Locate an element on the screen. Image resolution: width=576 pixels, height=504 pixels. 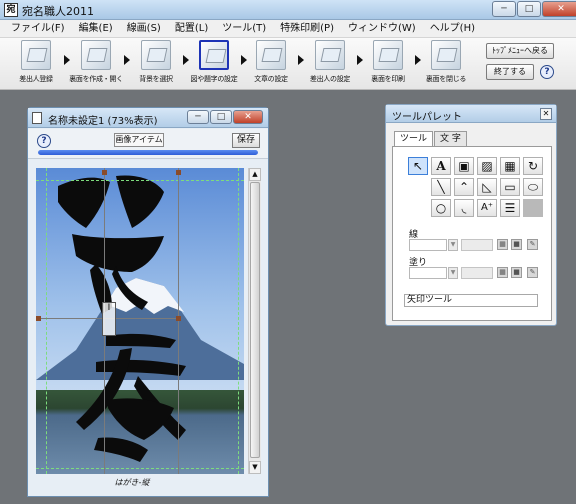
step-label: 裏面を閉じる is located at coordinates (446, 79).